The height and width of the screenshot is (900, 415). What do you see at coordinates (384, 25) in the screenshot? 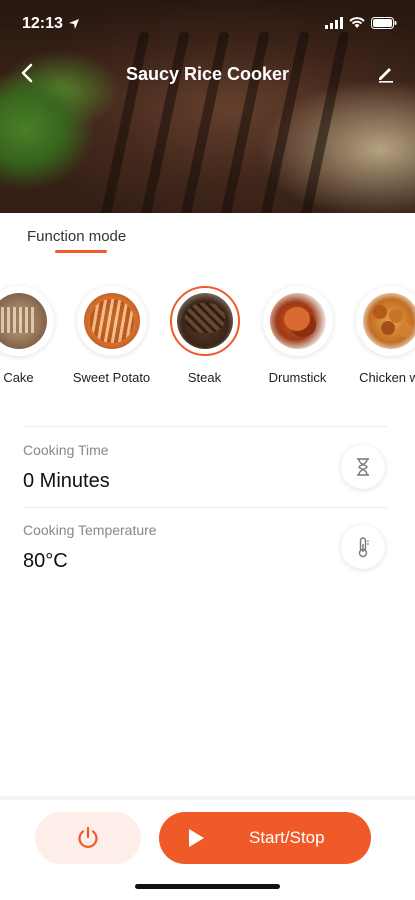
I see `battery-icon` at bounding box center [384, 25].